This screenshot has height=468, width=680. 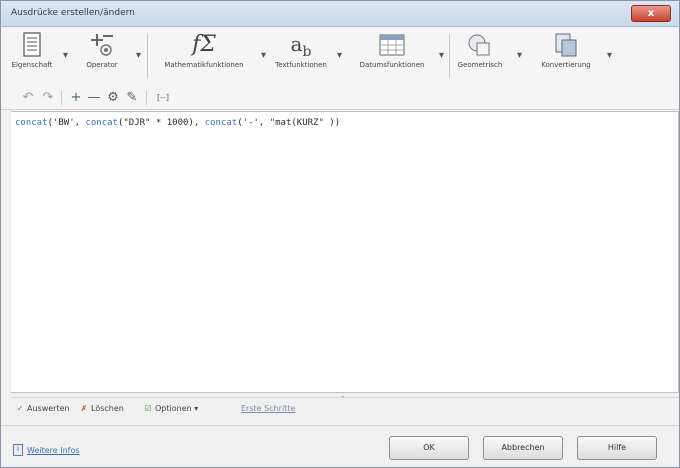 What do you see at coordinates (340, 14) in the screenshot?
I see `title-bar: Ausdrücke erstellen/ändern x` at bounding box center [340, 14].